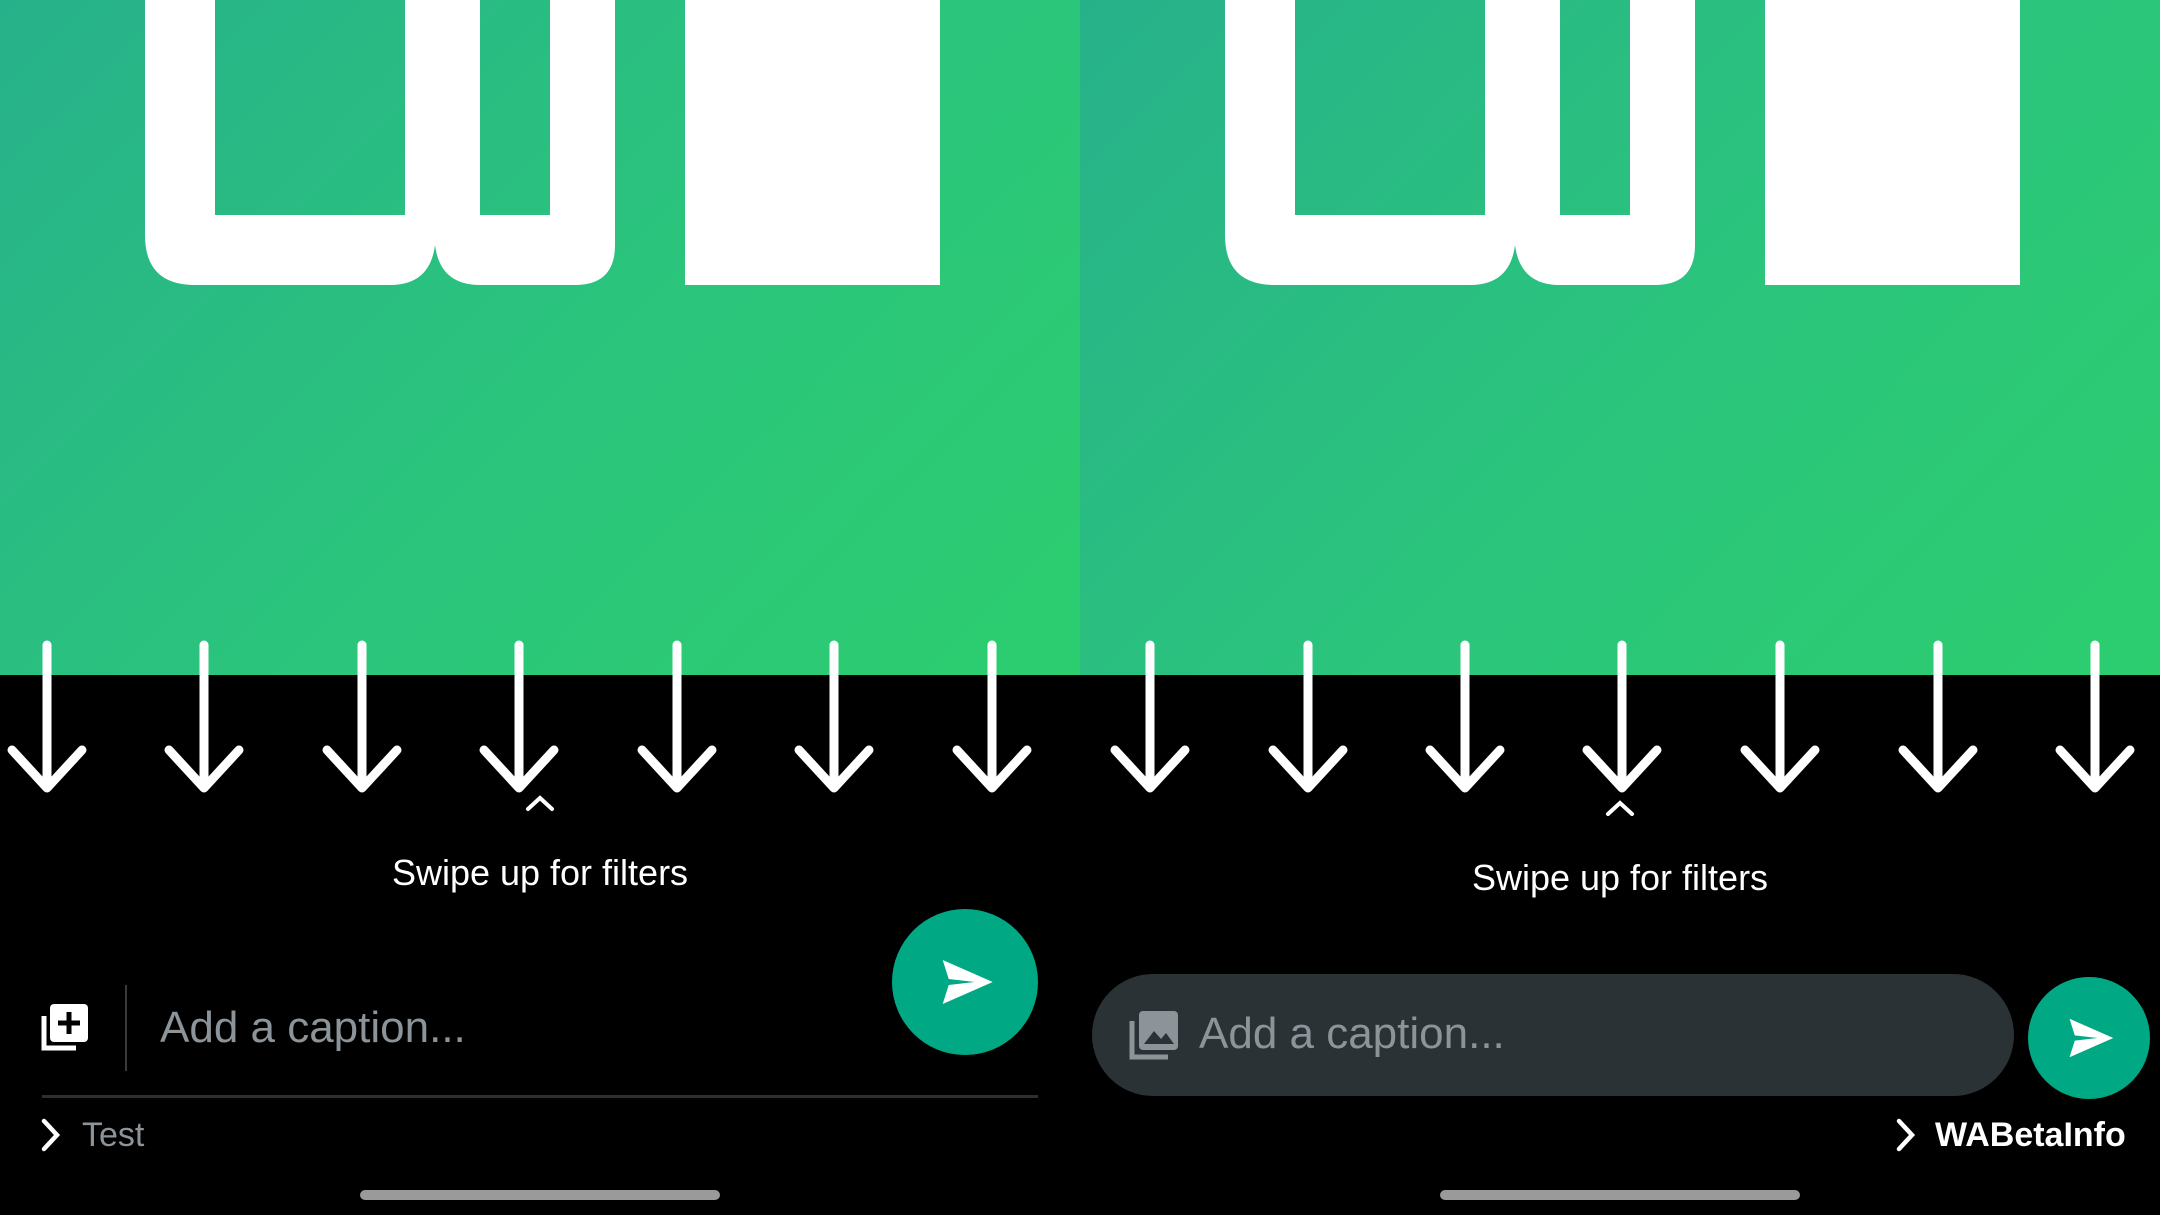 The image size is (2160, 1215). What do you see at coordinates (1154, 1035) in the screenshot?
I see `gallery-icon` at bounding box center [1154, 1035].